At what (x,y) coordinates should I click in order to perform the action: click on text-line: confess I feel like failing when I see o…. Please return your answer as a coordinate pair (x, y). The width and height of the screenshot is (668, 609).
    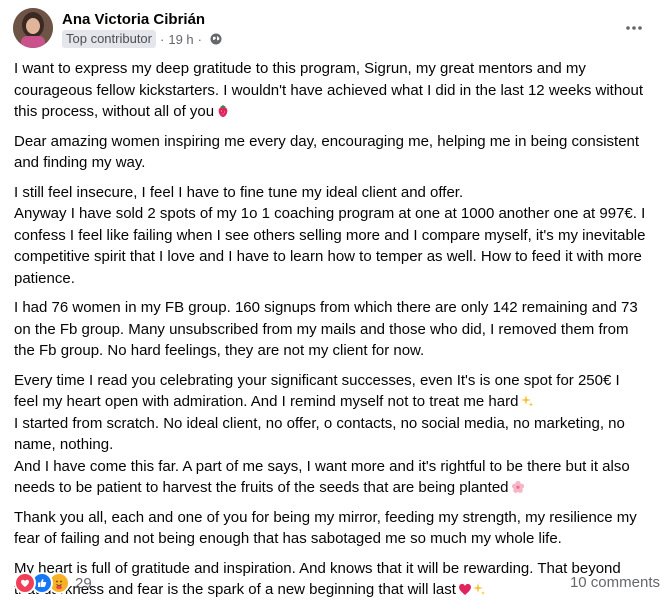
    Looking at the image, I should click on (330, 235).